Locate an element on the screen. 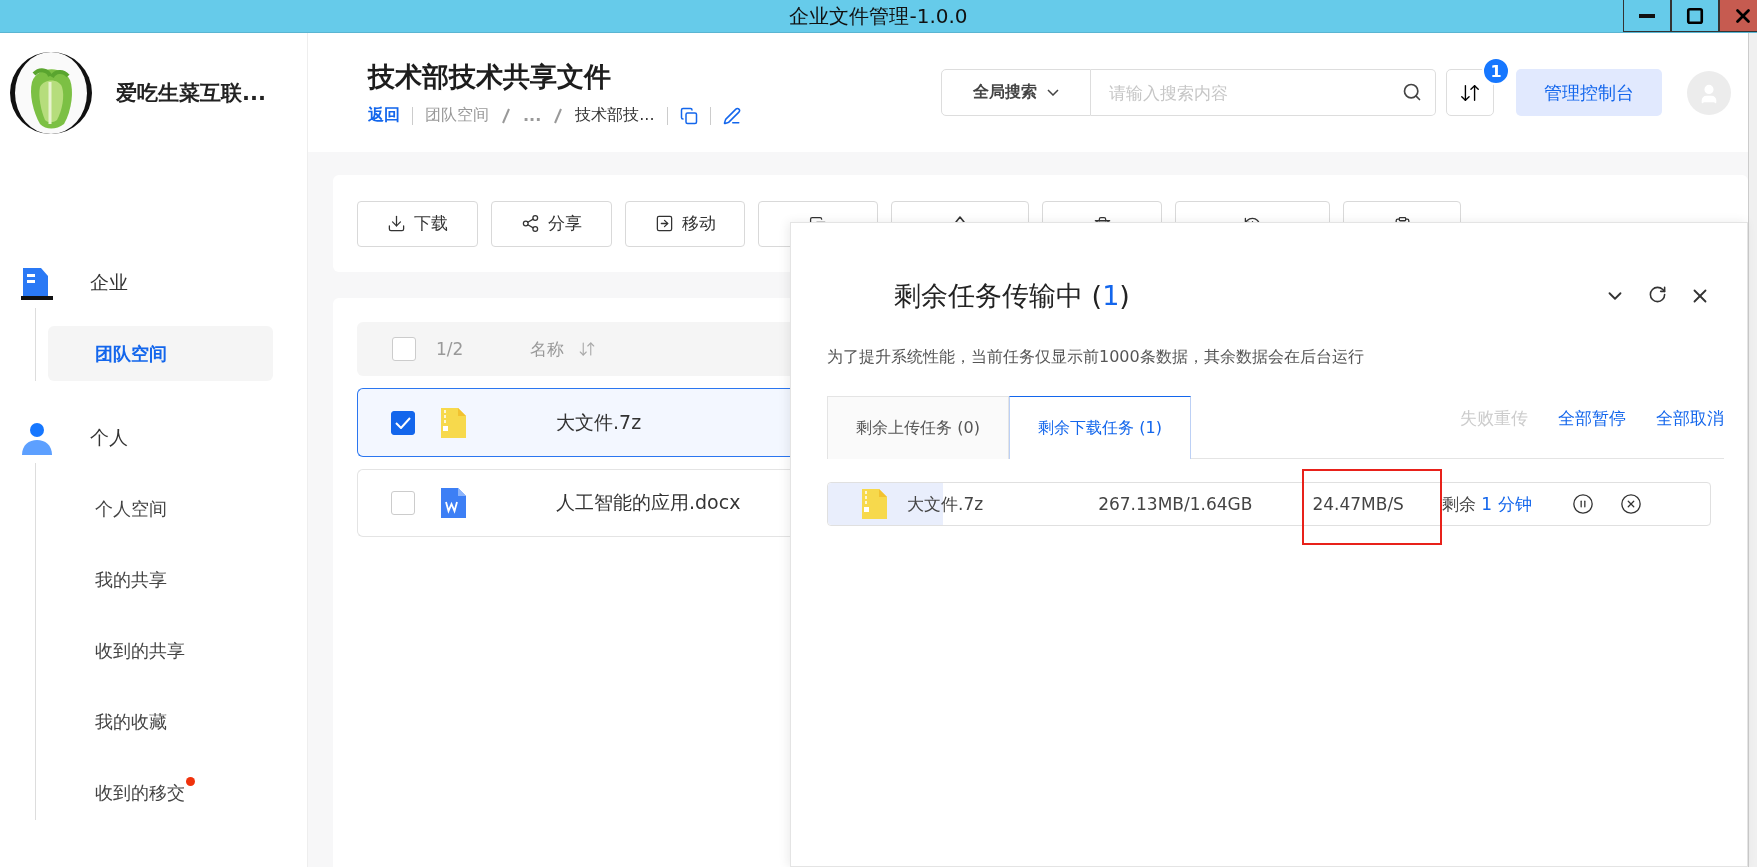  check-icon is located at coordinates (403, 422).